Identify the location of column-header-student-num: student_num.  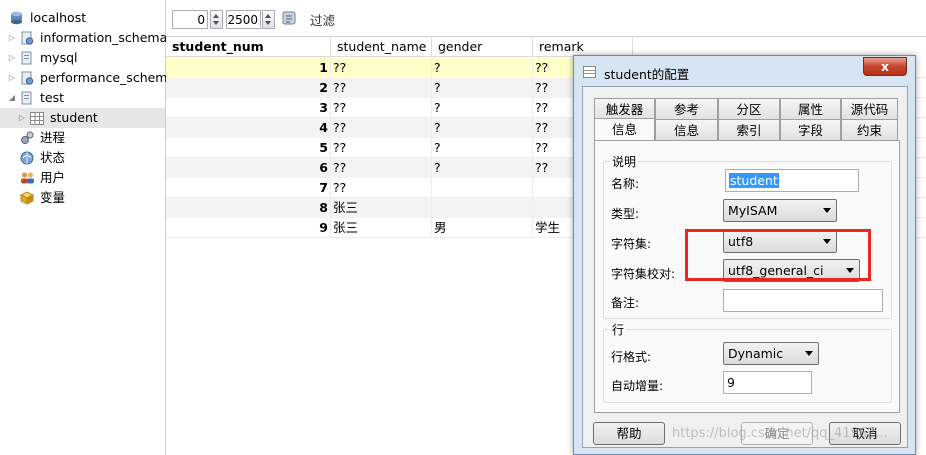
(248, 47).